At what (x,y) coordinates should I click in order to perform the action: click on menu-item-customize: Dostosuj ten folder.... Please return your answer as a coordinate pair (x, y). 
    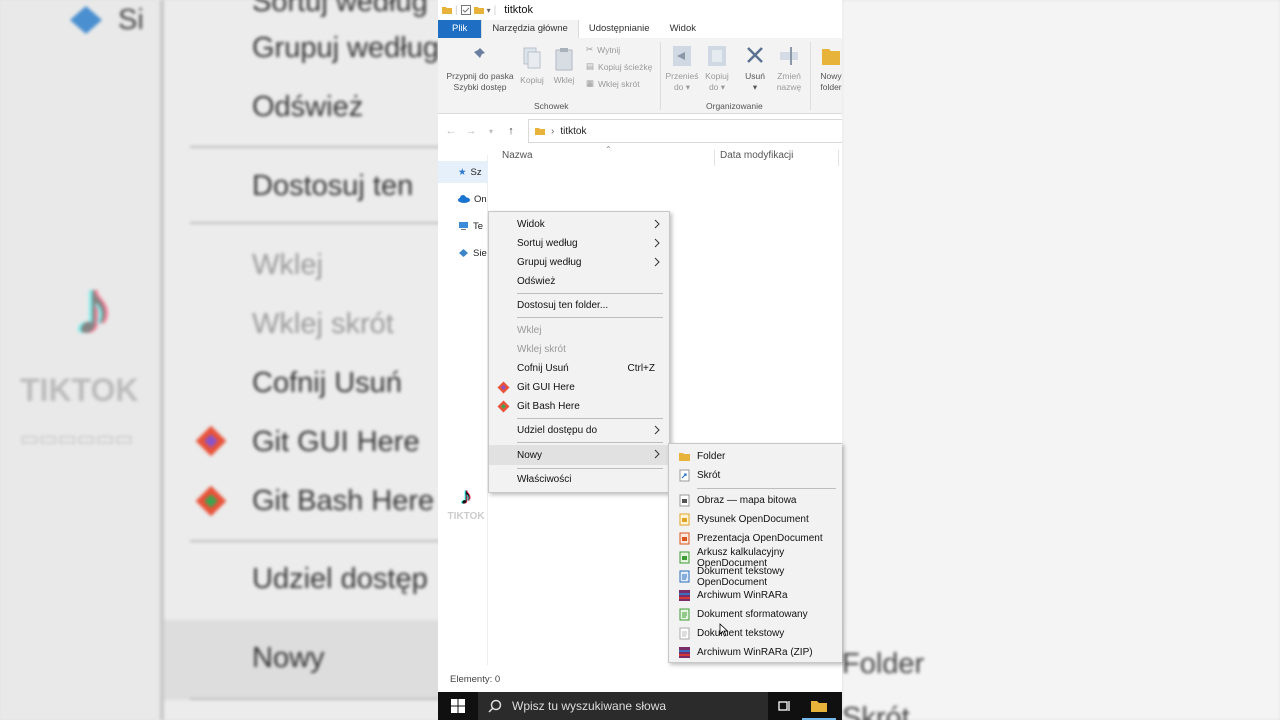
    Looking at the image, I should click on (579, 305).